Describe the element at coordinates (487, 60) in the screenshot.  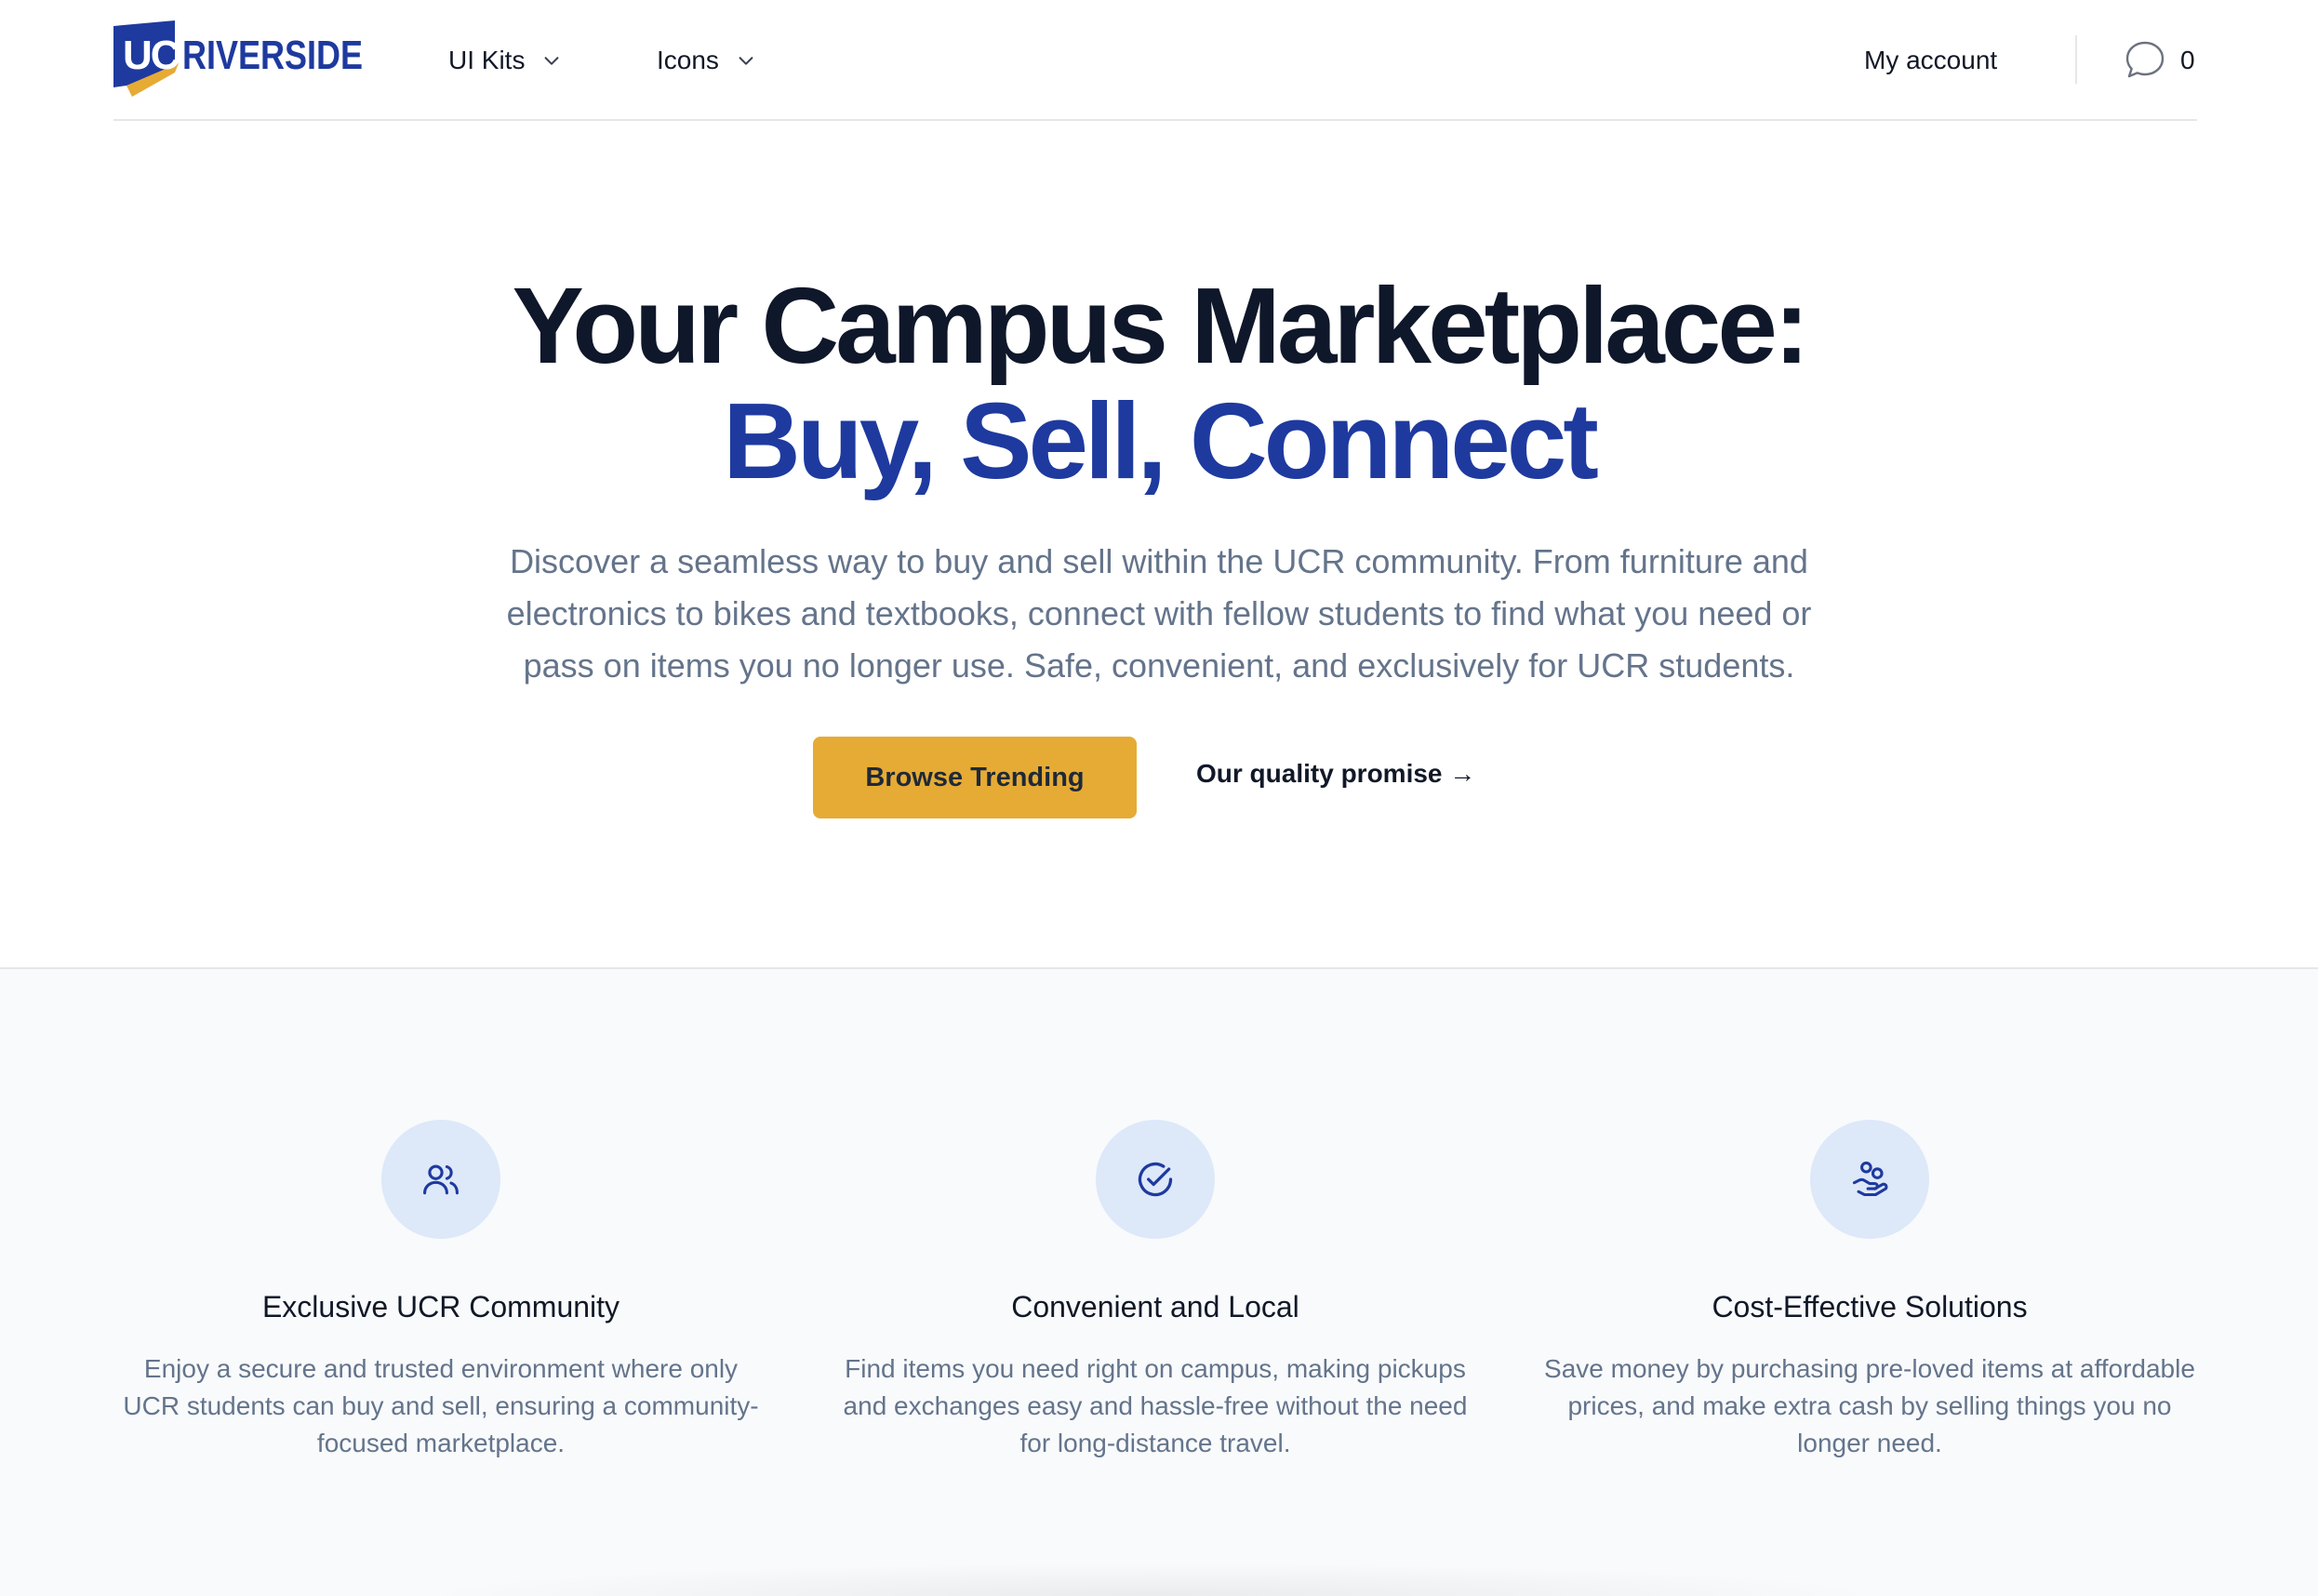
I see `nav-ui-kits-label: UI Kits` at that location.